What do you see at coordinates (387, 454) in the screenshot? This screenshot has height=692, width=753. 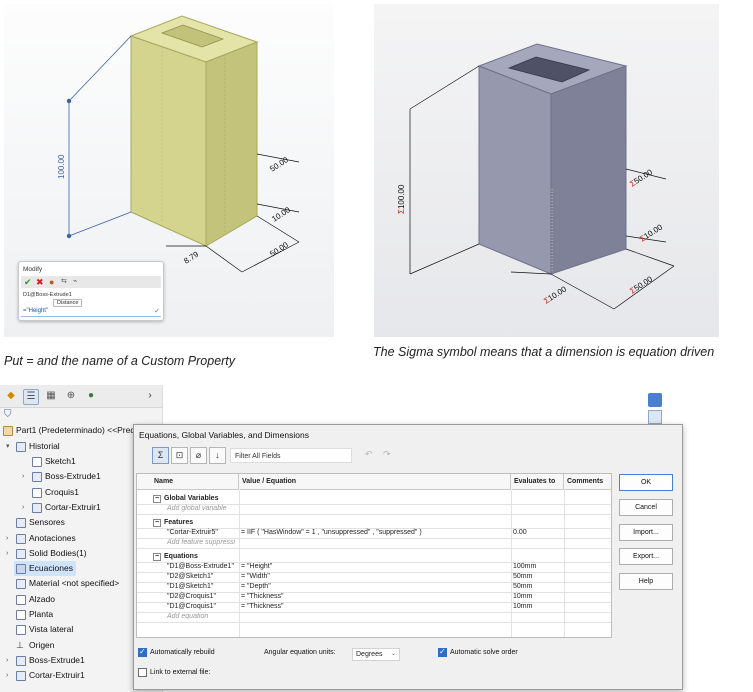 I see `redo-icon: ↷` at bounding box center [387, 454].